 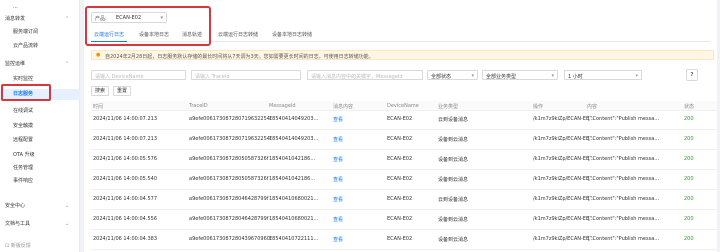 What do you see at coordinates (40, 64) in the screenshot?
I see `sidebar-item: 监控运维 ⌃` at bounding box center [40, 64].